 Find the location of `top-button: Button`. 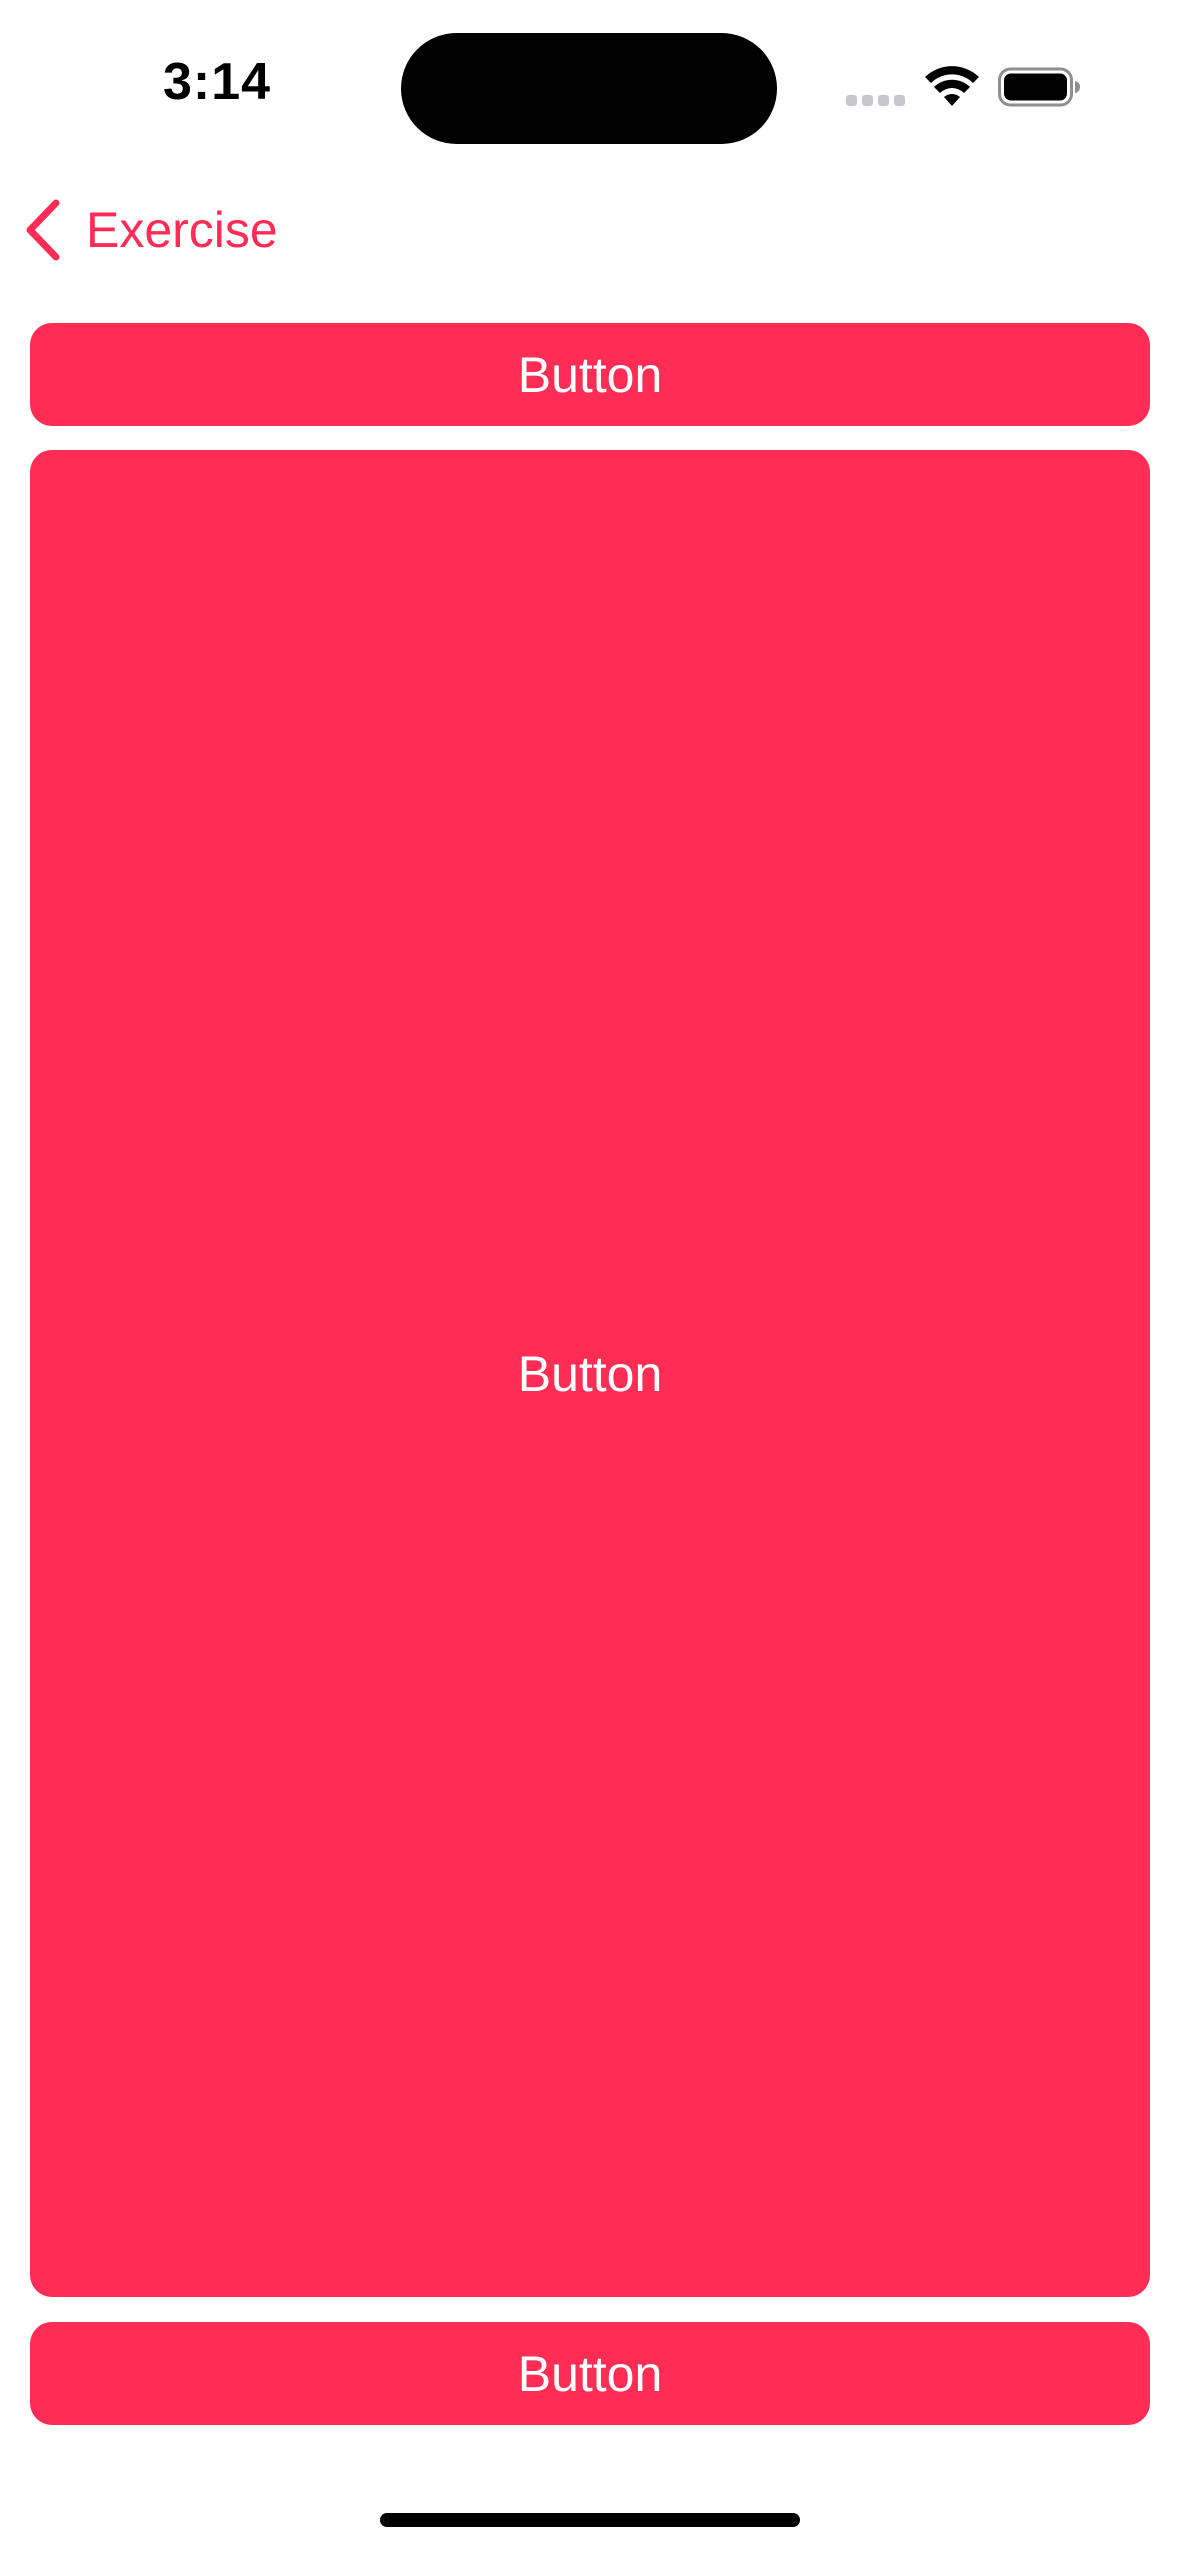

top-button: Button is located at coordinates (590, 374).